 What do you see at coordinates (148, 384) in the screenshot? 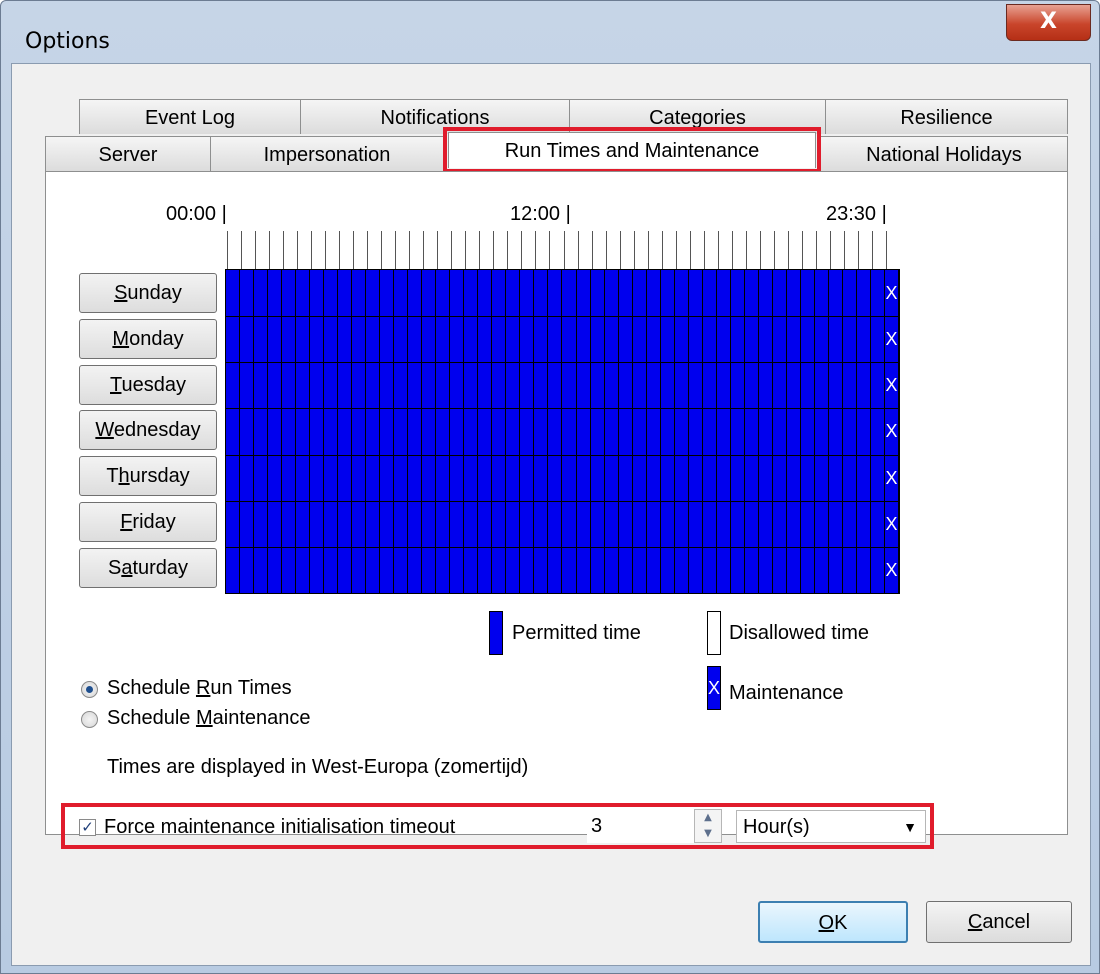
I see `day-button: Tuesday` at bounding box center [148, 384].